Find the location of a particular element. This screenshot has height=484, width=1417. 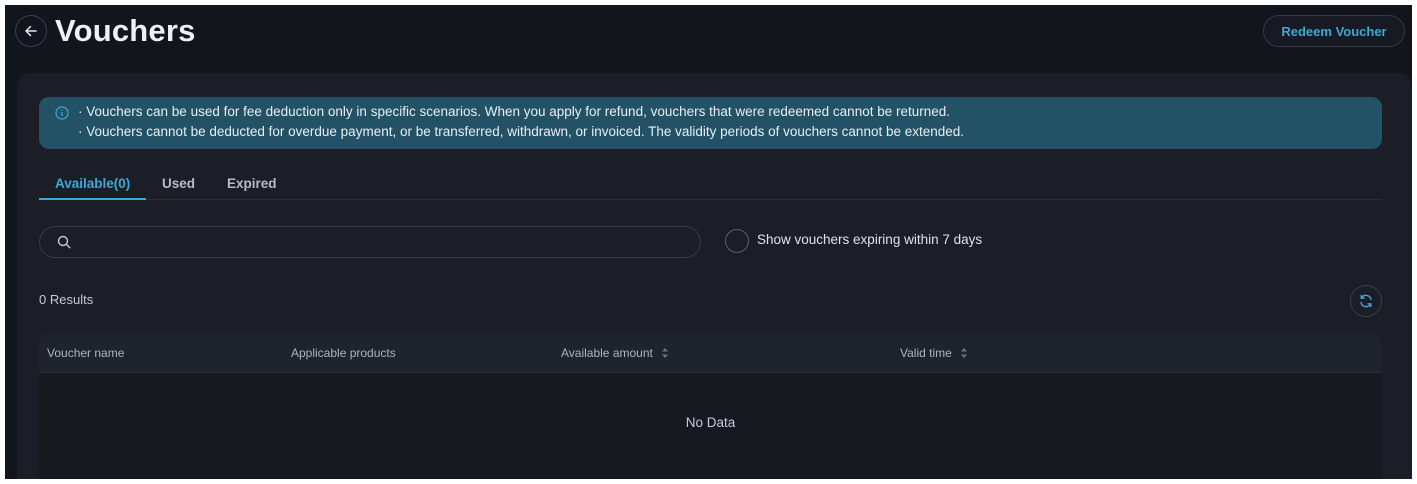

expiring-soon-checkbox is located at coordinates (737, 241).